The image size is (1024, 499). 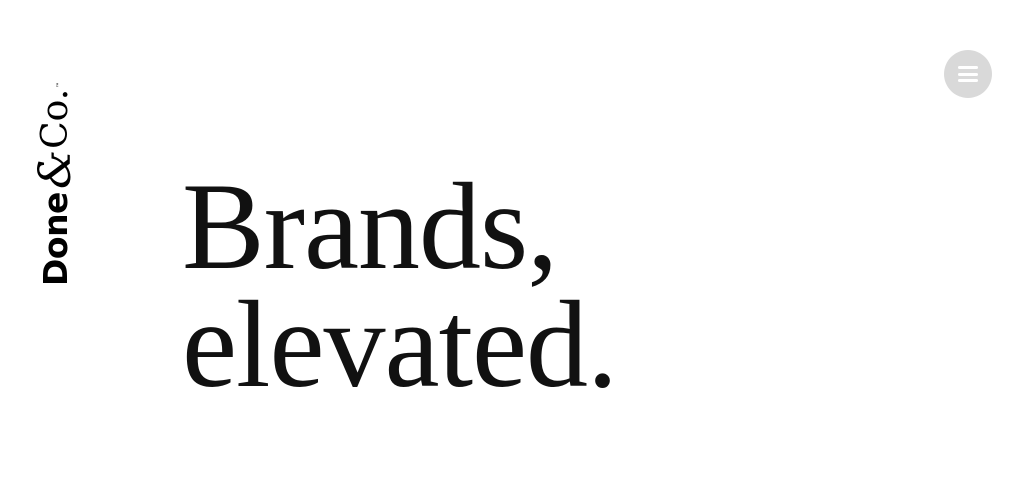 What do you see at coordinates (55, 239) in the screenshot?
I see `logo-done-text: Done` at bounding box center [55, 239].